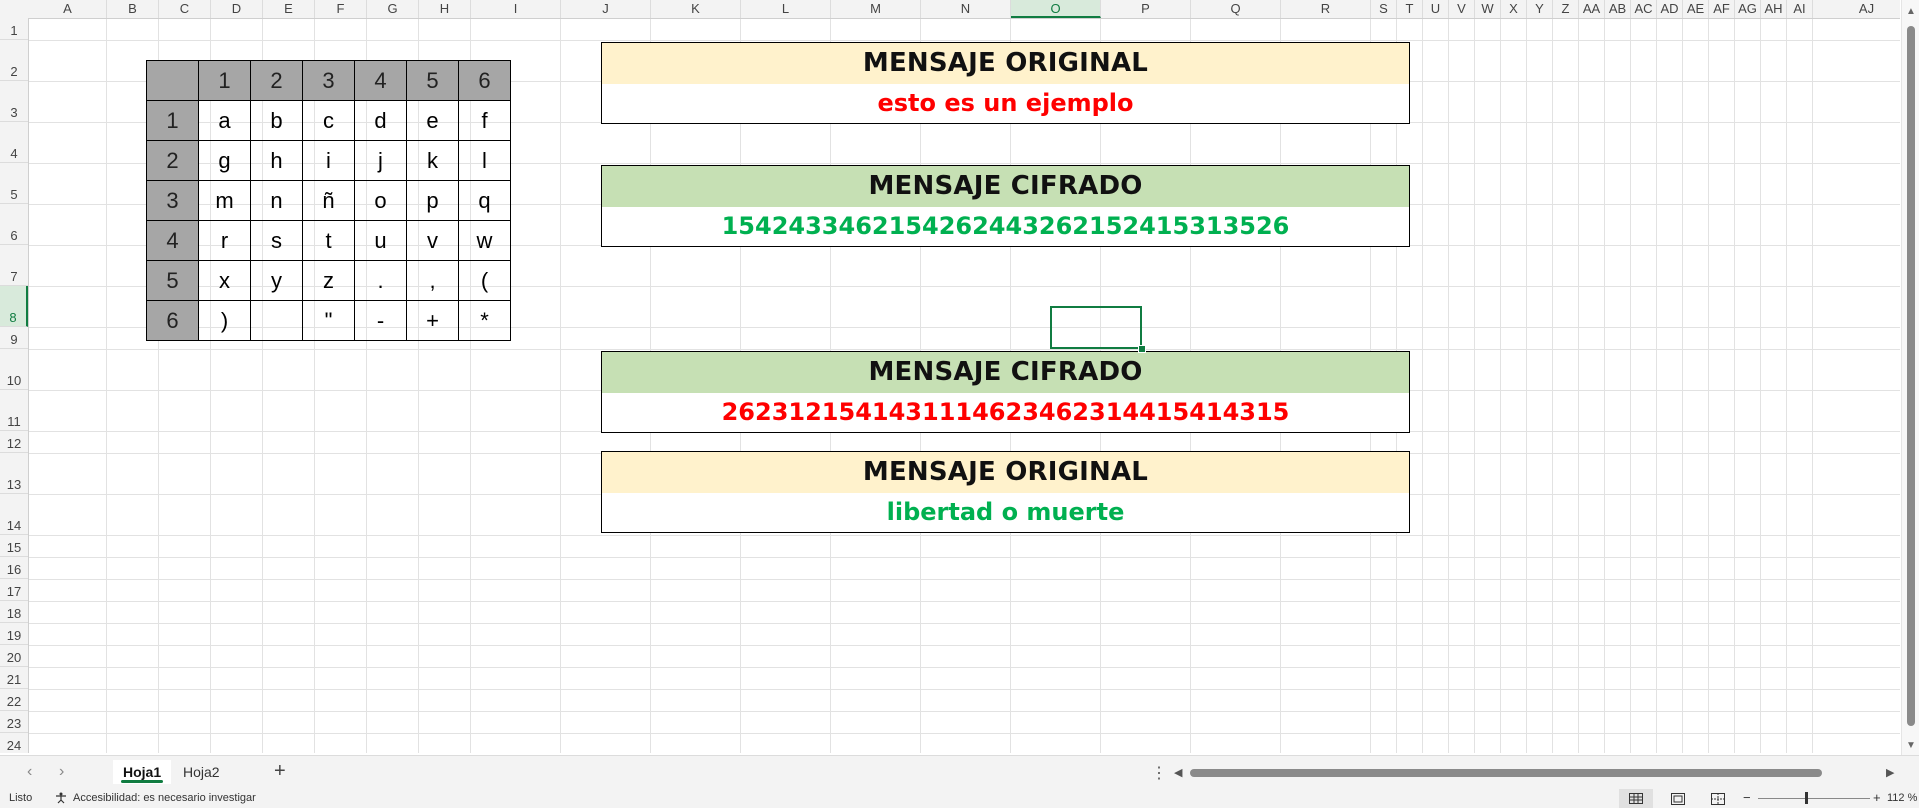 This screenshot has height=808, width=1919. I want to click on polybius-letter-cell: y, so click(276, 280).